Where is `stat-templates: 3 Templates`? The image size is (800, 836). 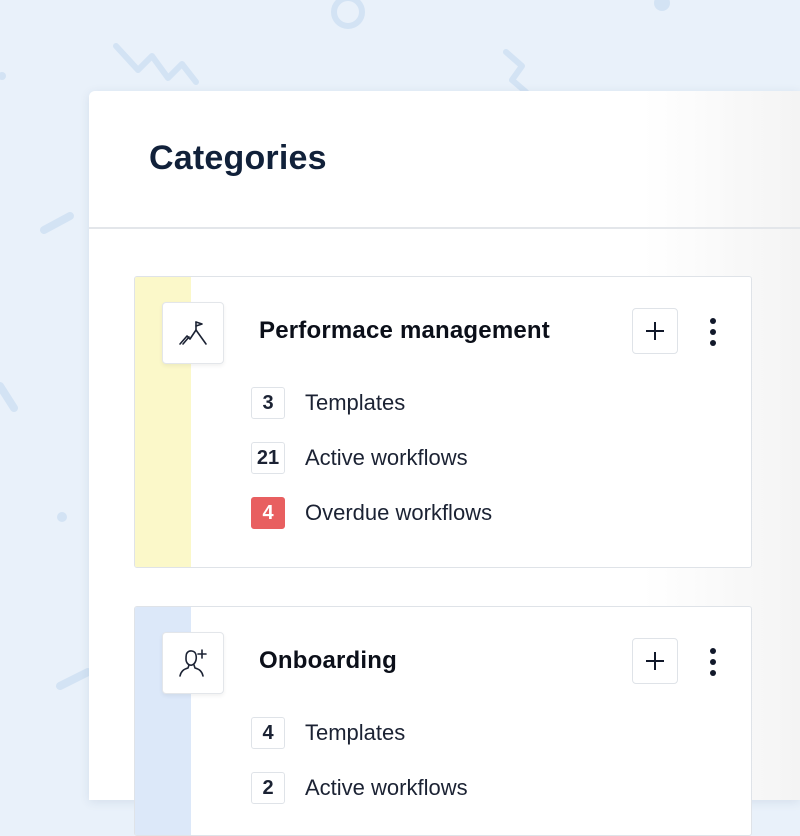
stat-templates: 3 Templates is located at coordinates (328, 403).